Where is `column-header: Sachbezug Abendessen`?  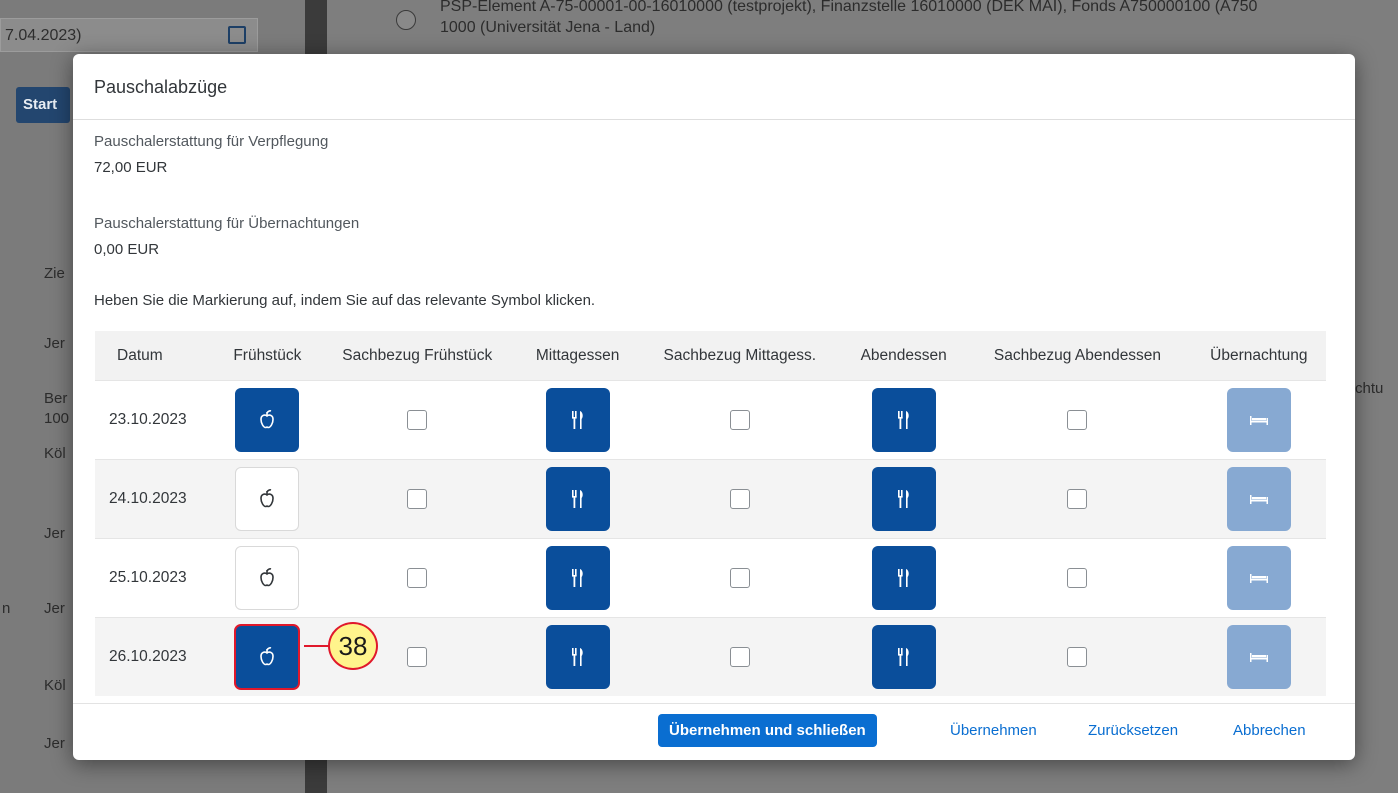 column-header: Sachbezug Abendessen is located at coordinates (1077, 356).